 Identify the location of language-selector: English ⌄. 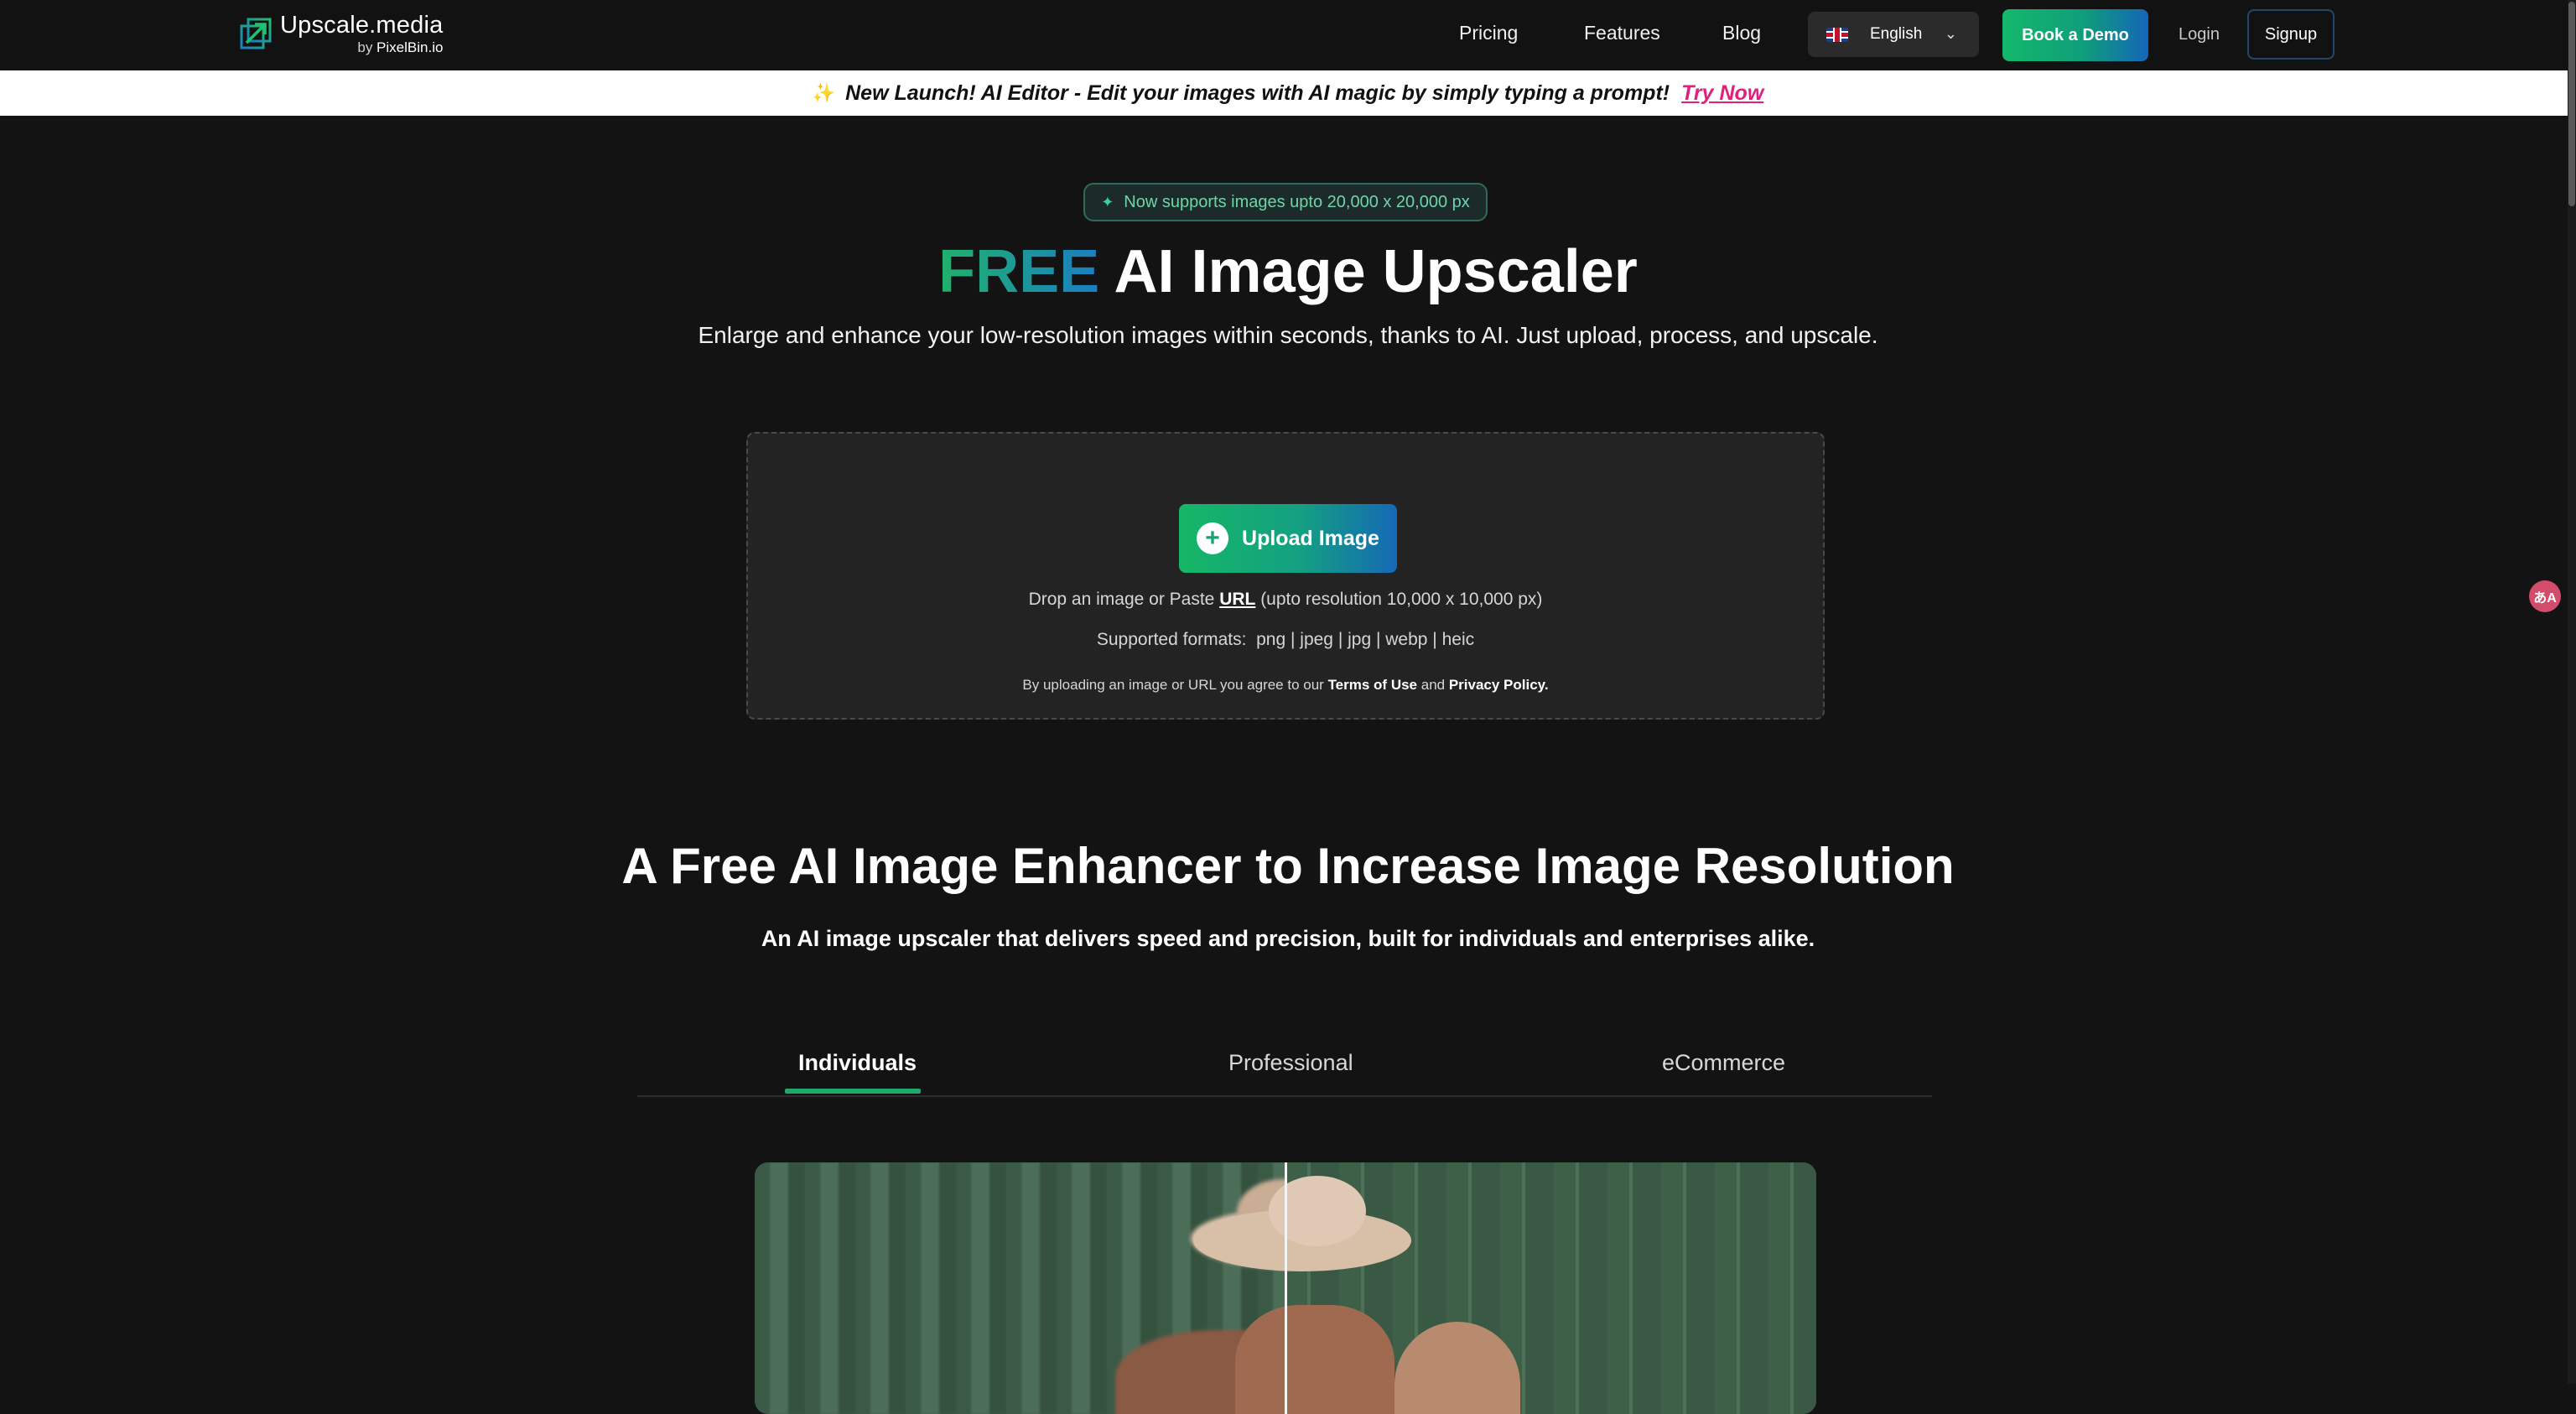
(1893, 34).